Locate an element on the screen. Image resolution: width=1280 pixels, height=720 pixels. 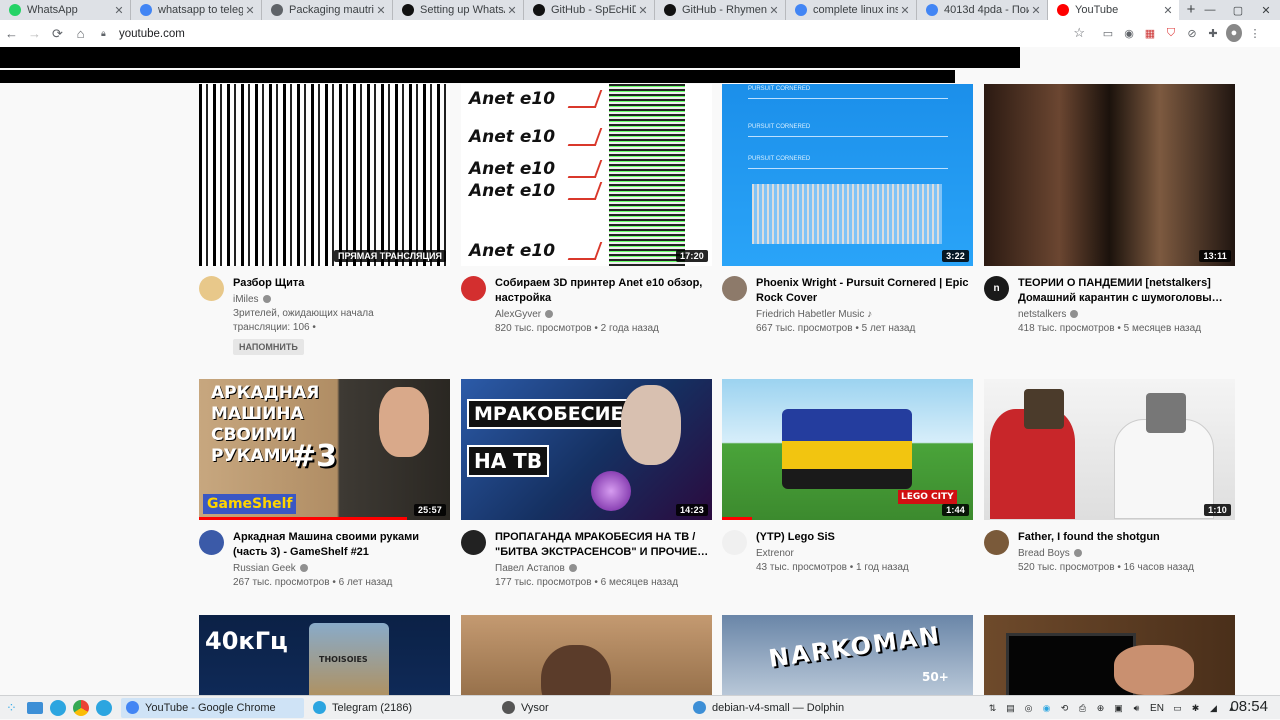
video-title: Phoenix Wright - Pursuit Cornered | Epic is located at coordinates (866, 283).